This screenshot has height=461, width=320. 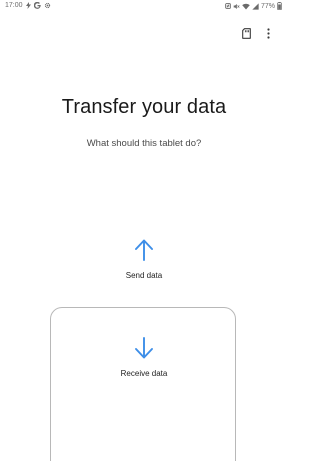 What do you see at coordinates (267, 6) in the screenshot?
I see `battery-percentage: 77%` at bounding box center [267, 6].